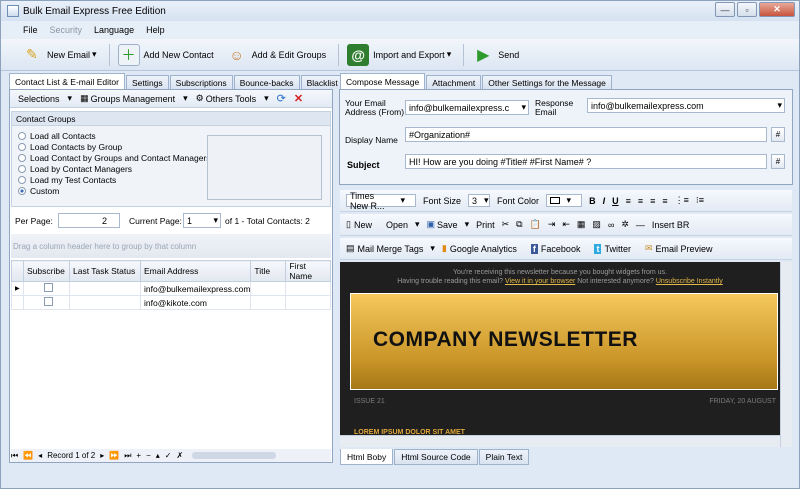  Describe the element at coordinates (560, 441) in the screenshot. I see `editor-horizontal-scrollbar` at that location.